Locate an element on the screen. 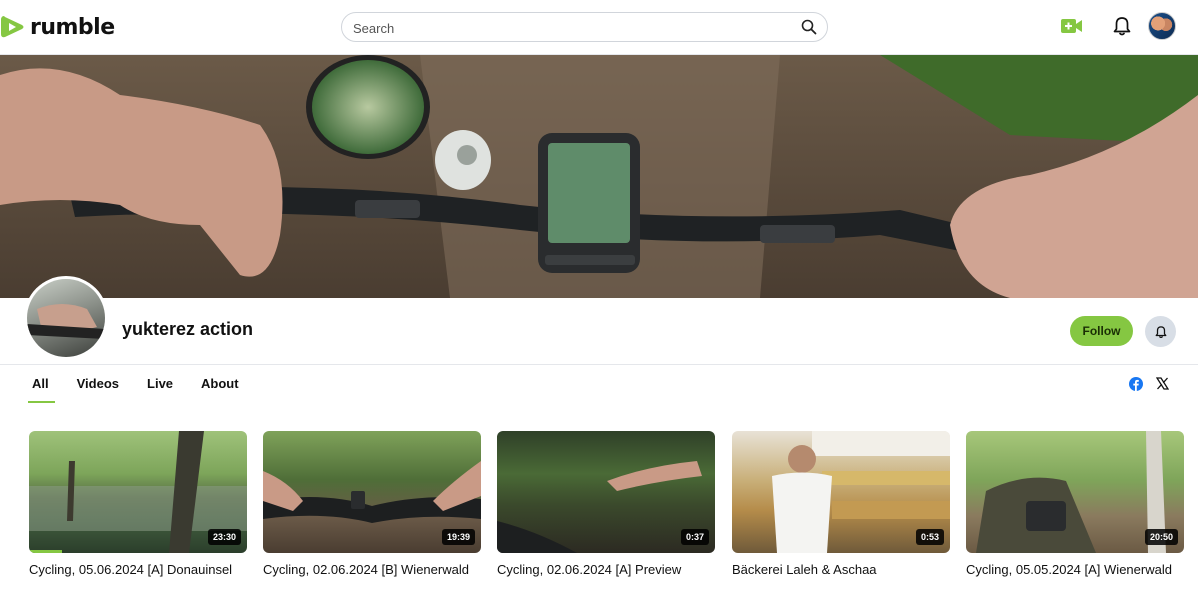 Image resolution: width=1198 pixels, height=594 pixels. tab-about: About is located at coordinates (220, 384).